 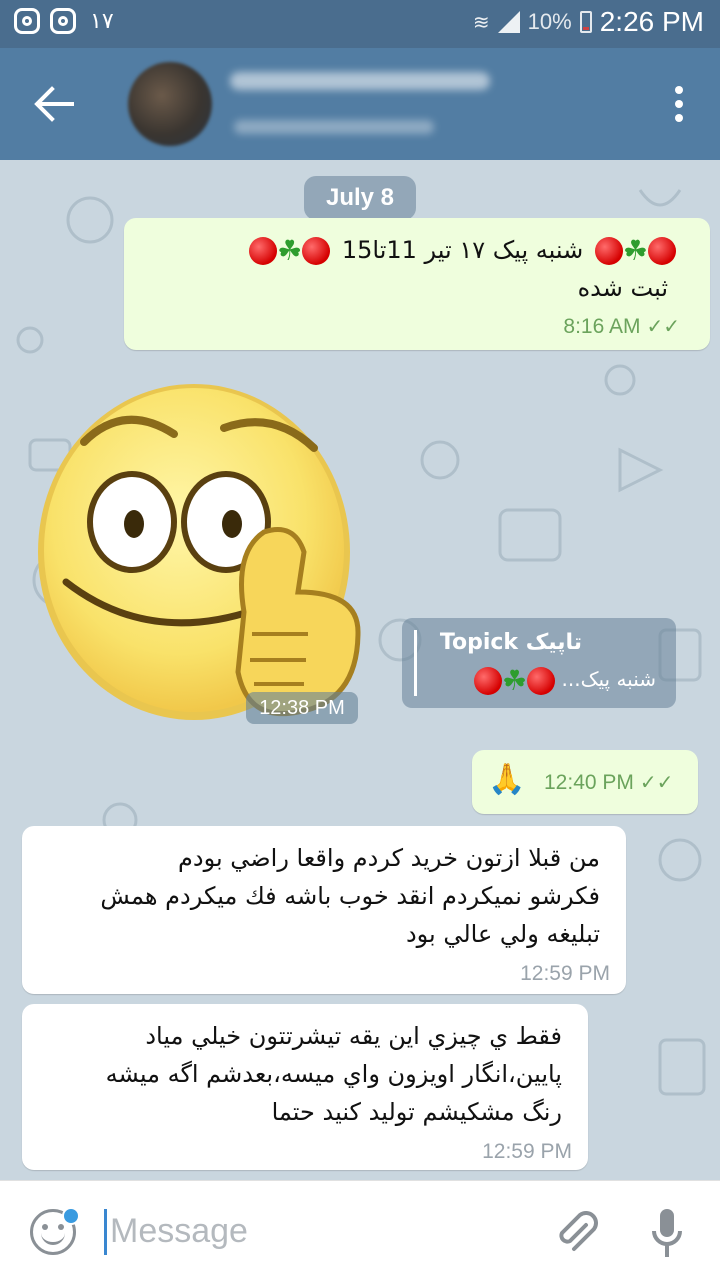 I want to click on message-line: فقط ي چيزي اين يقه تيشرتتون خيلي مياد, so click(x=353, y=1036).